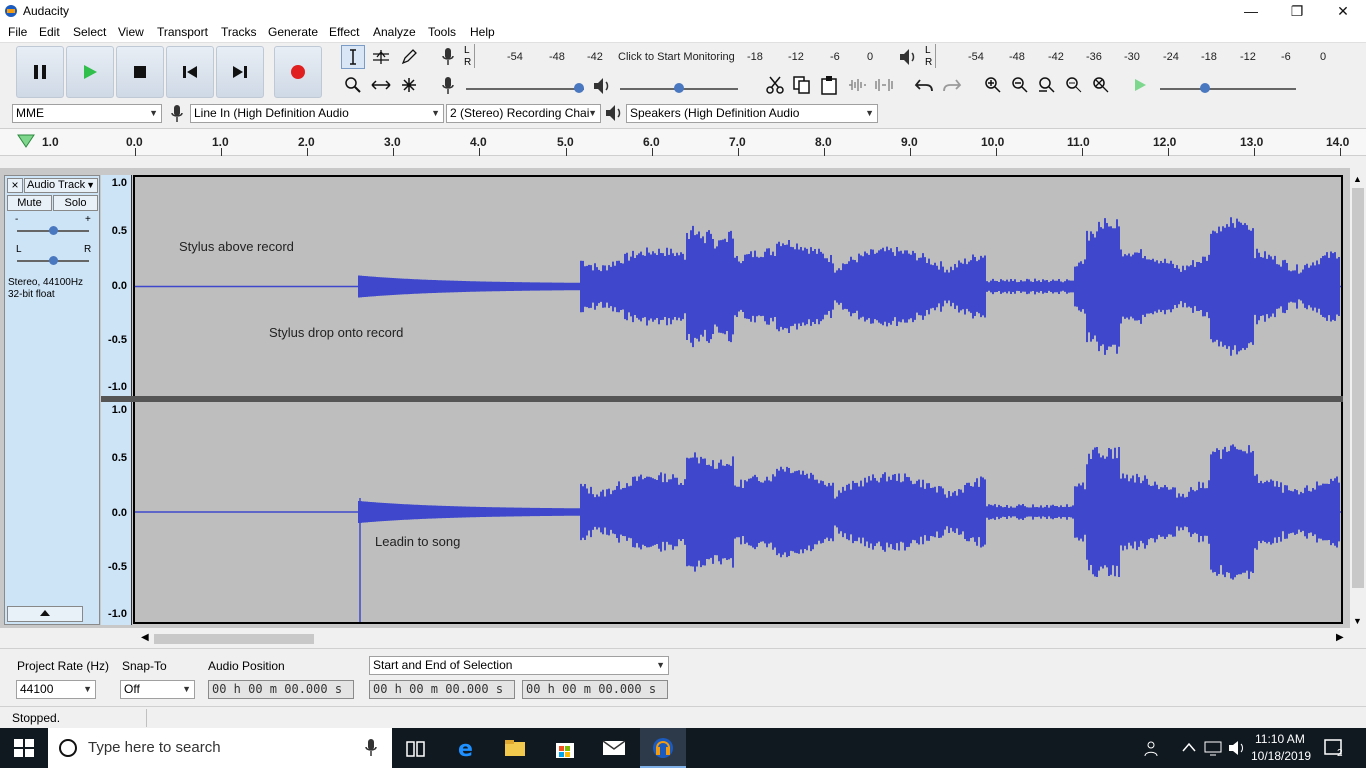  Describe the element at coordinates (519, 665) in the screenshot. I see `selection-mode-select: Start and End of Selection ▼` at that location.